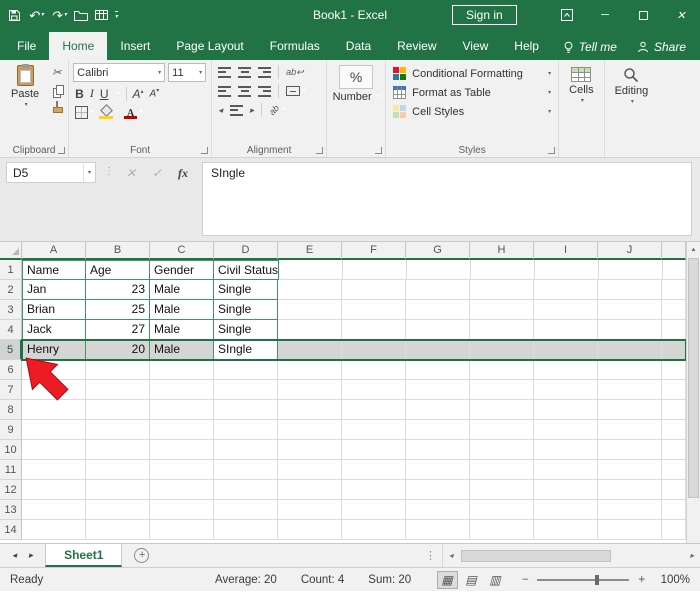  What do you see at coordinates (661, 47) in the screenshot?
I see `share-button: Share` at bounding box center [661, 47].